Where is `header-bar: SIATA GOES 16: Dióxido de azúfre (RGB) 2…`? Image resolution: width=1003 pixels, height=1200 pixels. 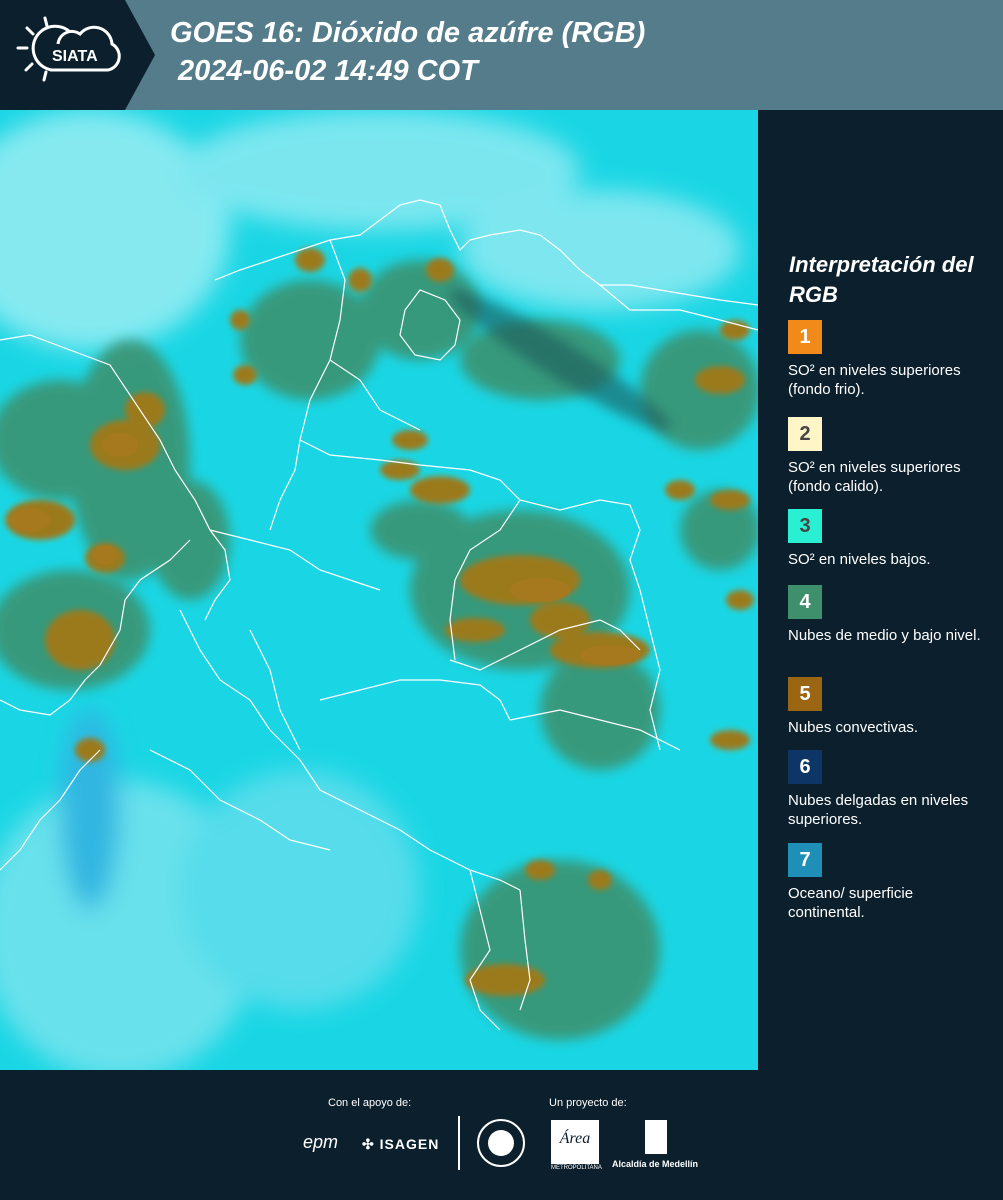
header-bar: SIATA GOES 16: Dióxido de azúfre (RGB) 2… is located at coordinates (501, 55).